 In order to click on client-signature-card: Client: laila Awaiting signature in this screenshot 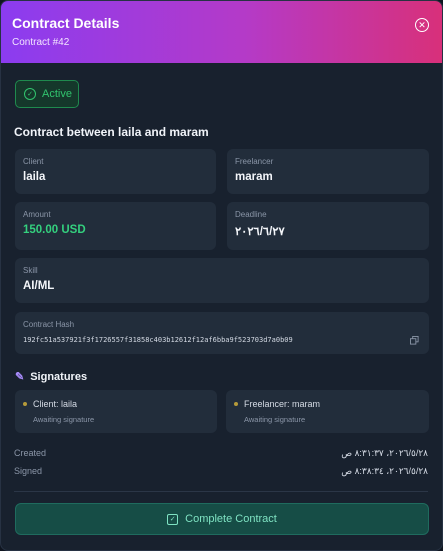, I will do `click(116, 411)`.